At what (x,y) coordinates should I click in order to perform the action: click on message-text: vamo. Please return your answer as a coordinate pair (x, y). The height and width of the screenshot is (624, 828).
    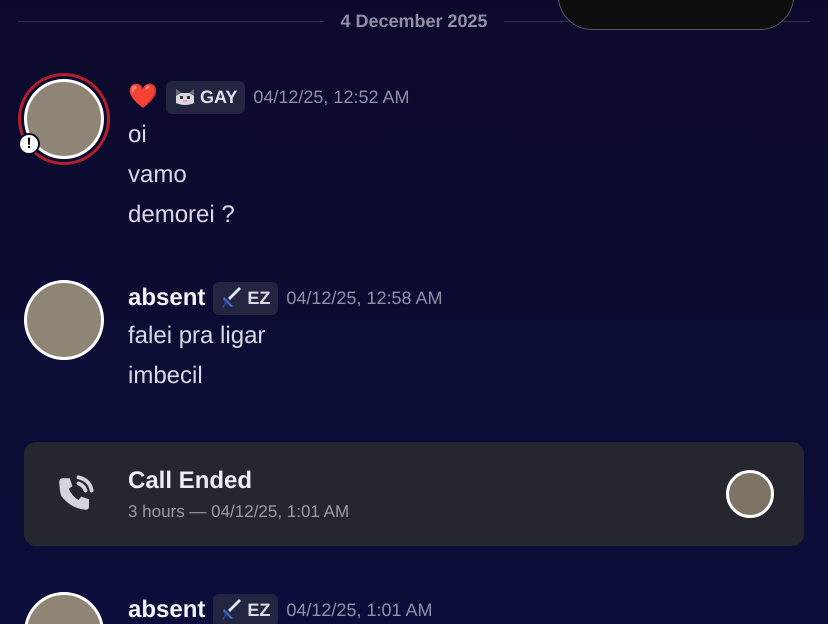
    Looking at the image, I should click on (158, 175).